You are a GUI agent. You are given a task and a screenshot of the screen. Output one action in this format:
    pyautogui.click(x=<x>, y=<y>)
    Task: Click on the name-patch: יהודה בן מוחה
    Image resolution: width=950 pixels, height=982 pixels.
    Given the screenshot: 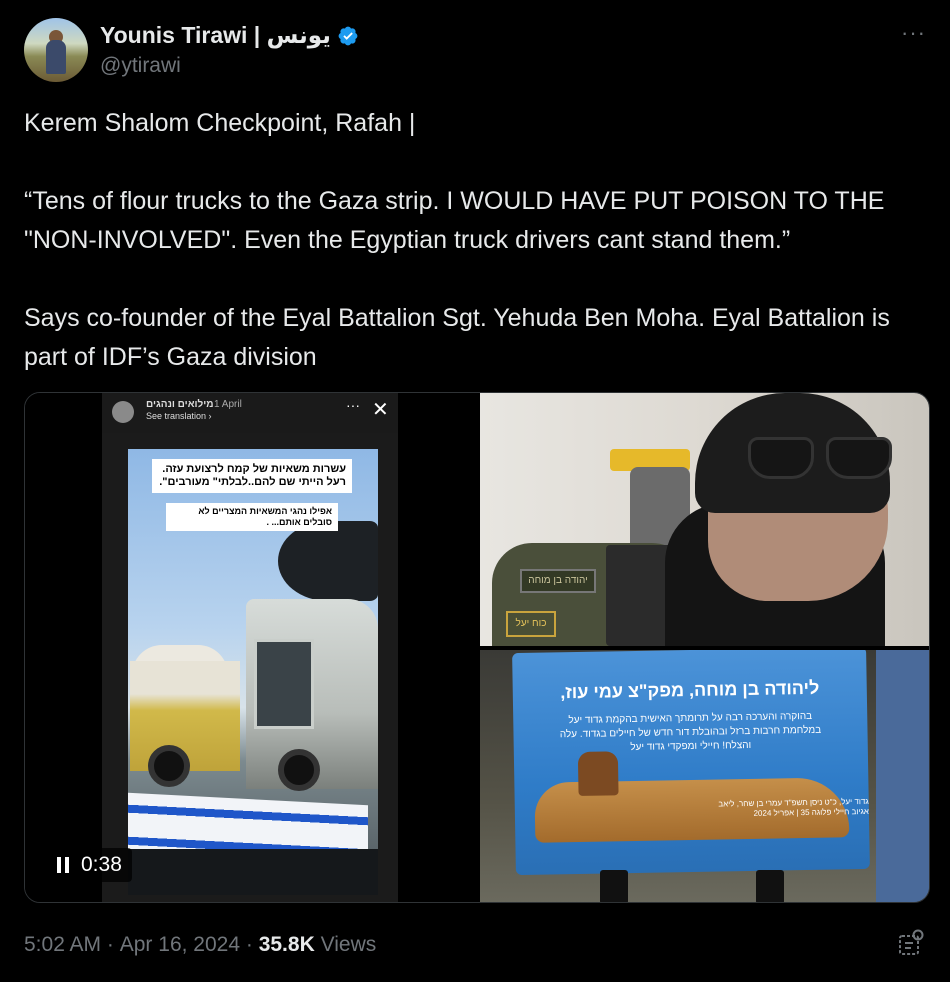 What is the action you would take?
    pyautogui.click(x=558, y=581)
    